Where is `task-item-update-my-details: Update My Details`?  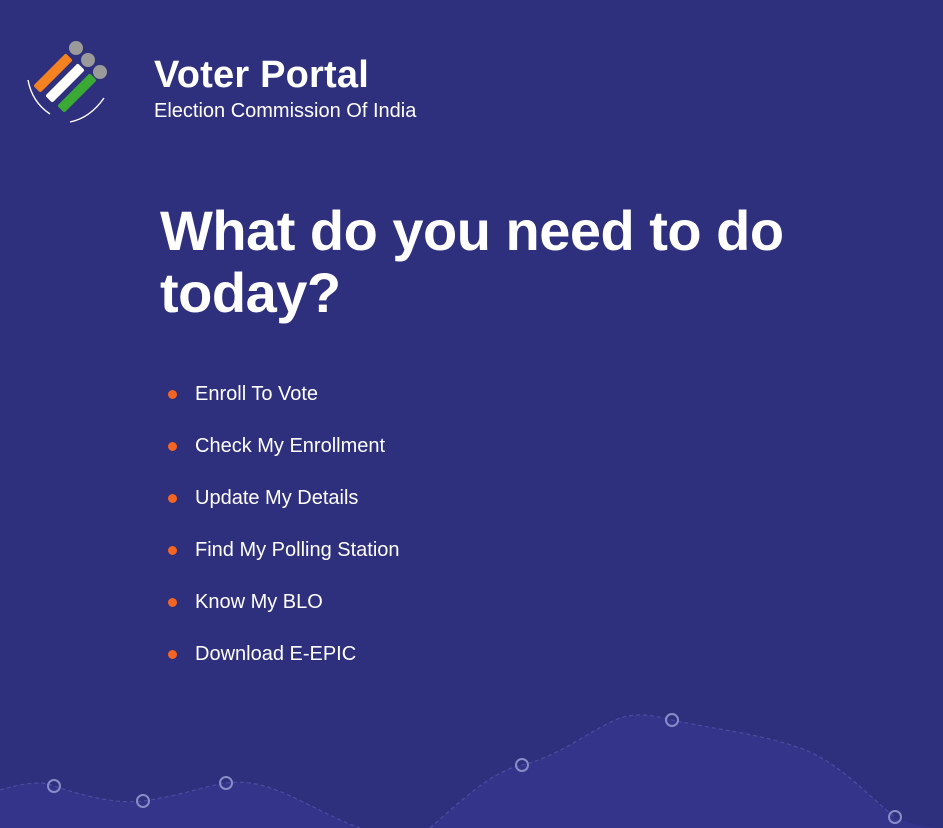 task-item-update-my-details: Update My Details is located at coordinates (284, 498).